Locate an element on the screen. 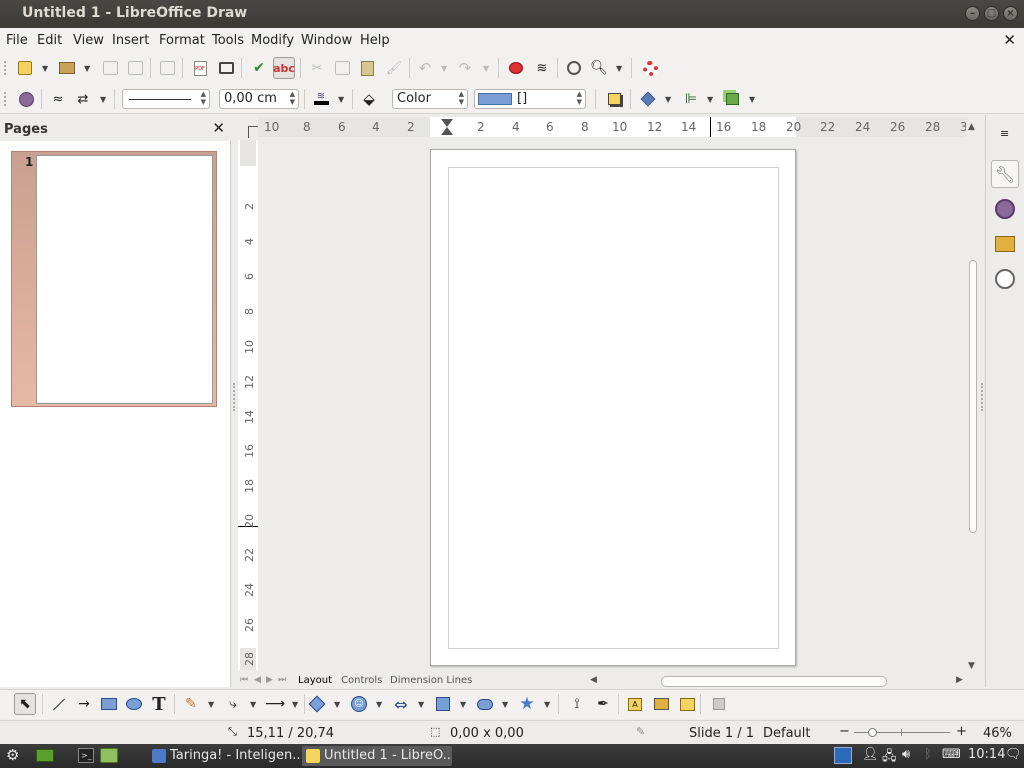 This screenshot has height=768, width=1024. bluetooth-icon: ᛒ is located at coordinates (928, 754).